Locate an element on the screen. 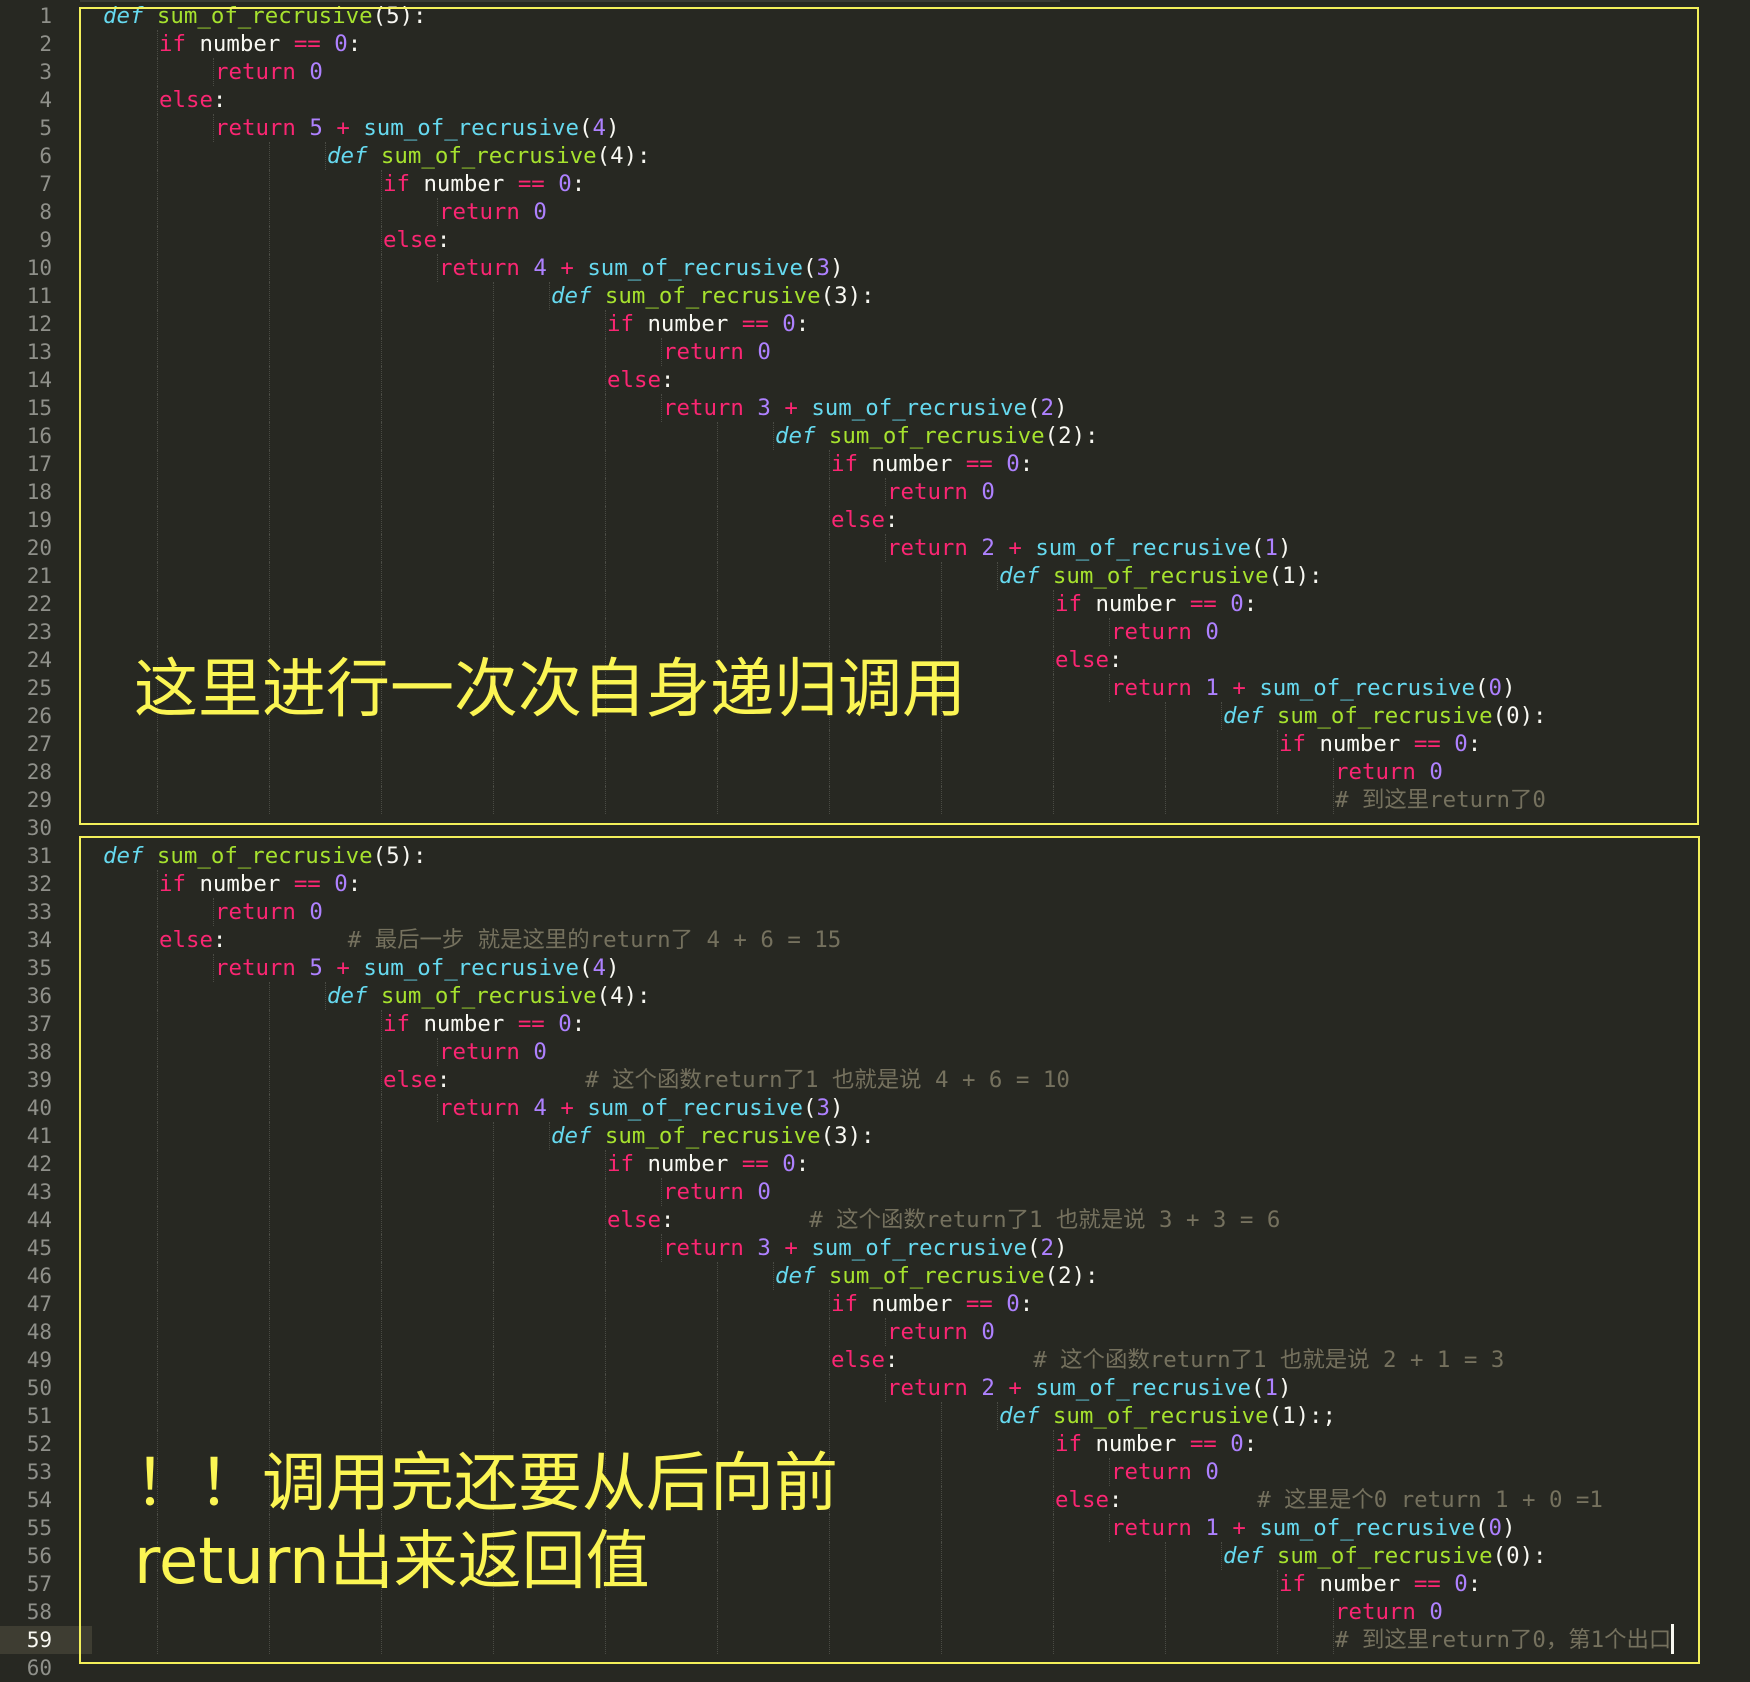 The height and width of the screenshot is (1682, 1750). annotation-recursive-calls: 这里进行一次次自身递归调用 is located at coordinates (550, 690).